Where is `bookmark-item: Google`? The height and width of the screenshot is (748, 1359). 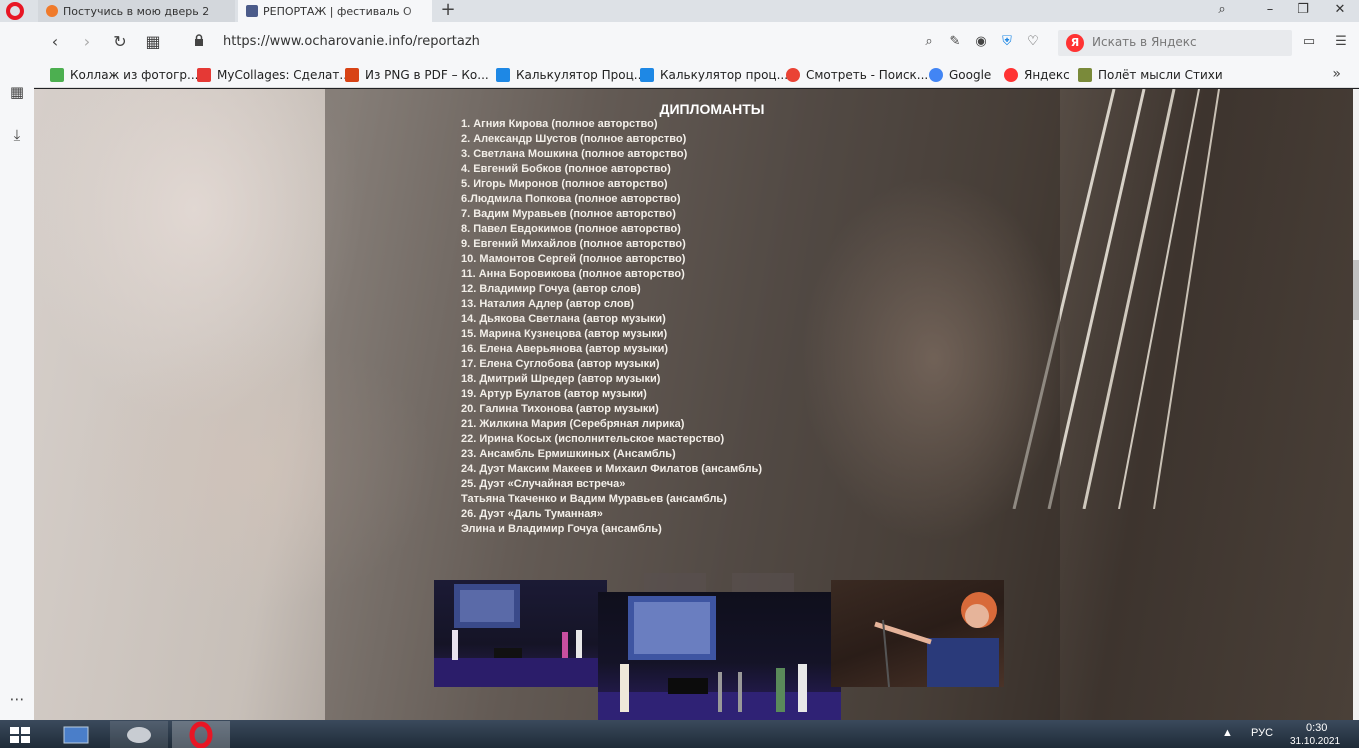
bookmark-item: Google is located at coordinates (960, 75).